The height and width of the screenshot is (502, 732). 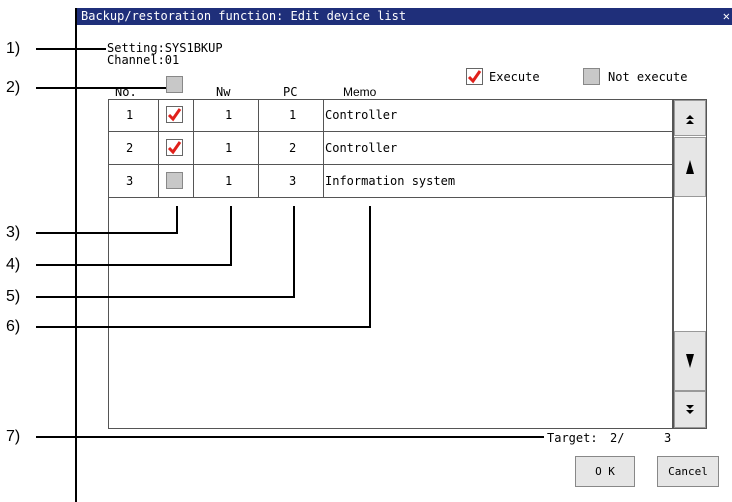 I want to click on cell-pc: 2, so click(x=293, y=148).